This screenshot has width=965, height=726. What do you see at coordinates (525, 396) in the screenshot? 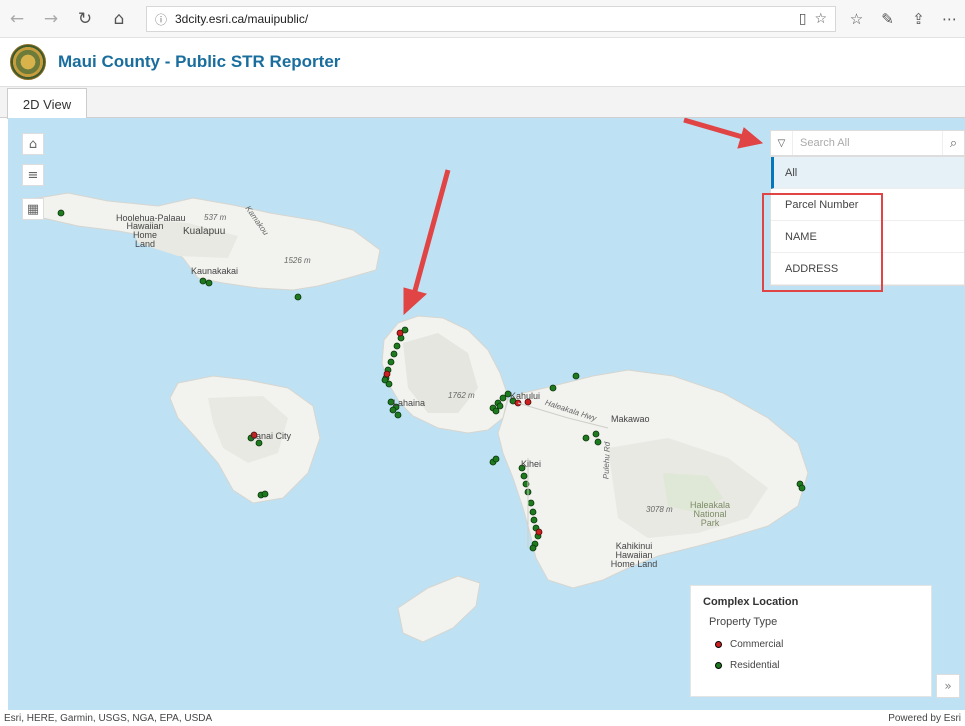
I see `map-label-kahului: Kahului` at bounding box center [525, 396].